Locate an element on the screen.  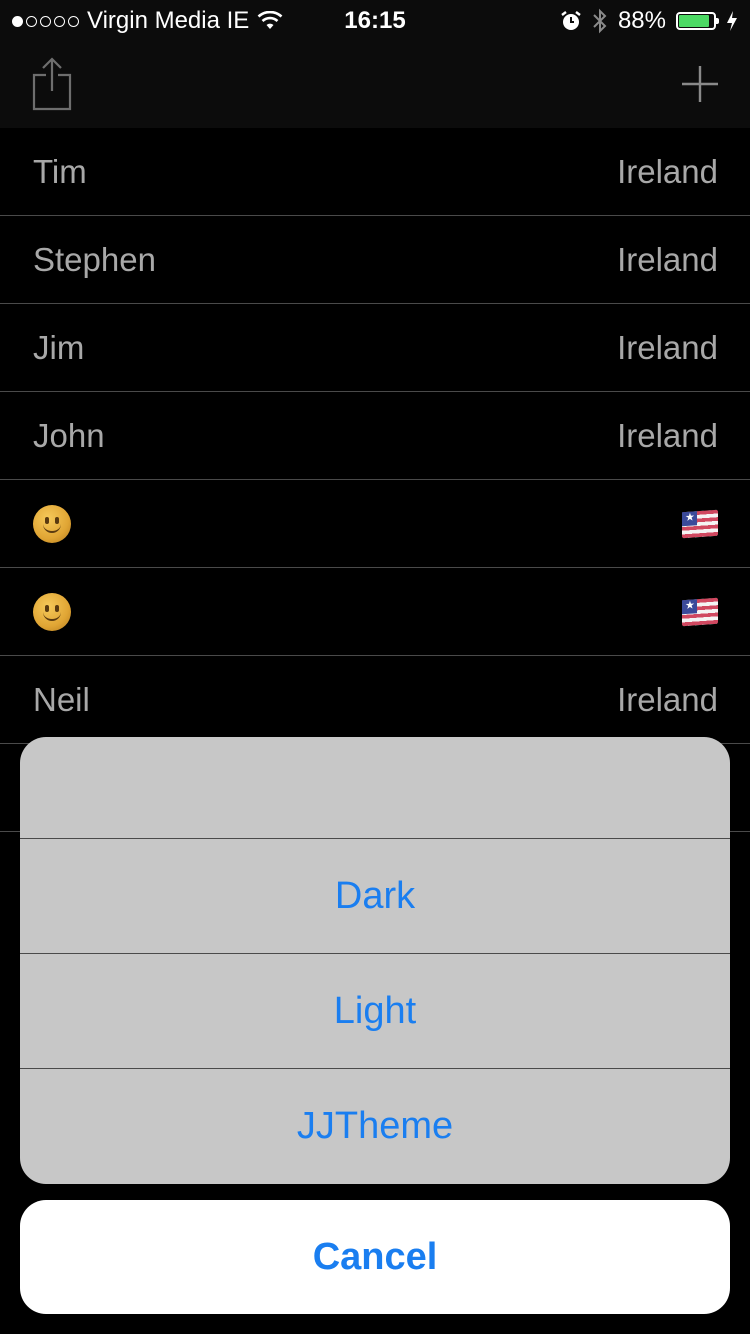
table-row: Tim Ireland is located at coordinates (375, 172).